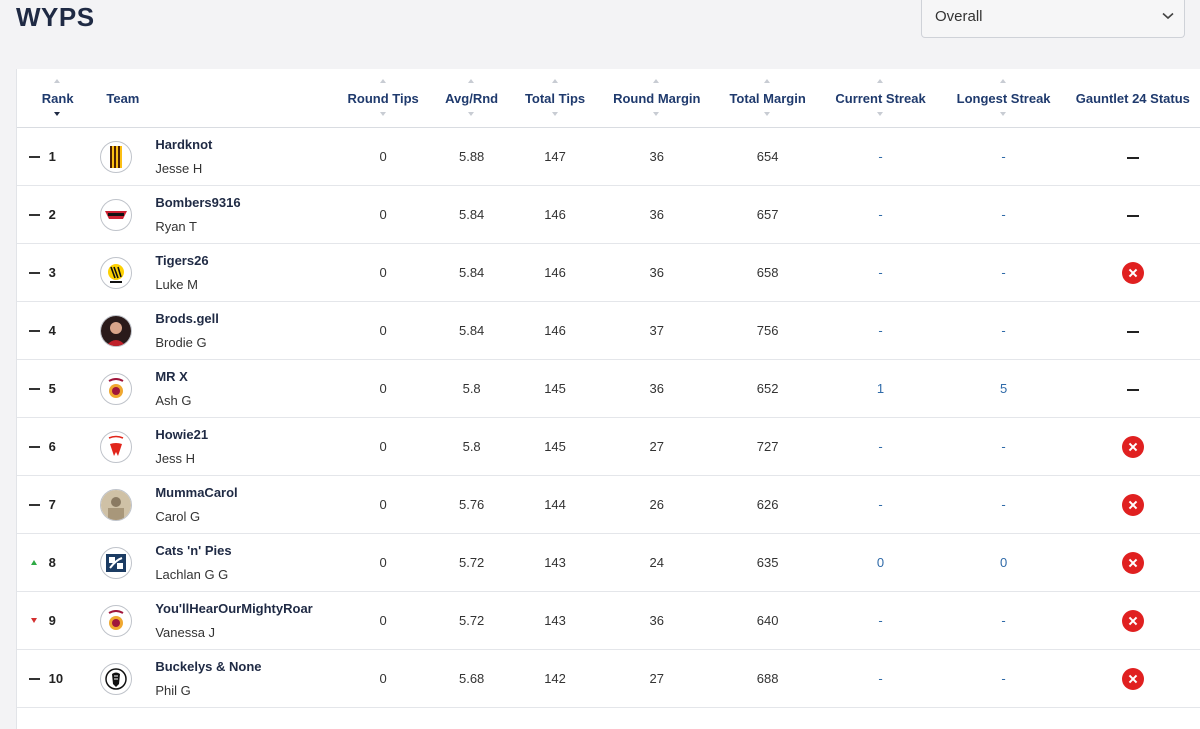 The width and height of the screenshot is (1200, 729). What do you see at coordinates (246, 620) in the screenshot?
I see `team-cell: You'llHearOurMightyRoar Vanessa J` at bounding box center [246, 620].